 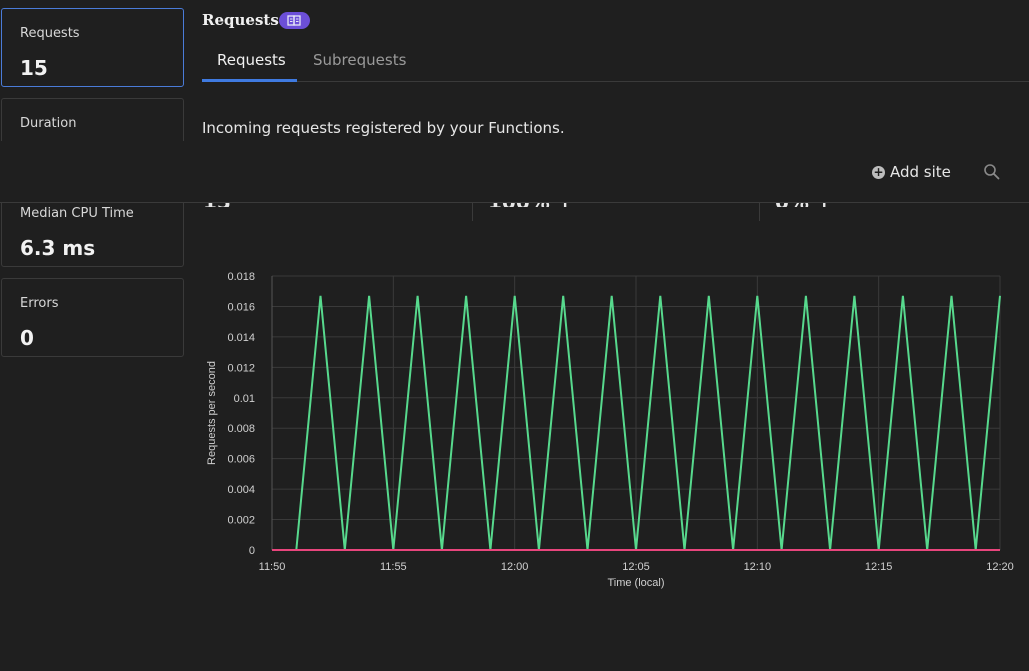 I want to click on x-axis-ticks: 11:50 11:55 12:00 12:05 12:10 12:15 12:20, so click(x=636, y=567).